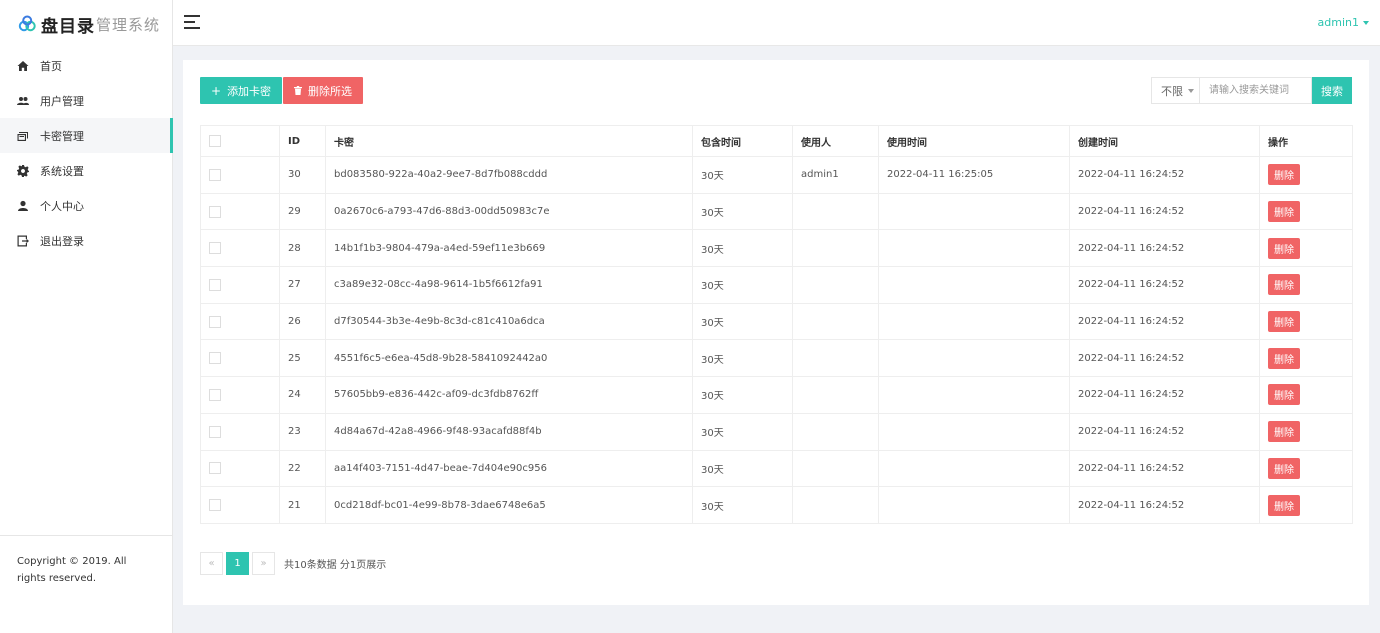 The image size is (1380, 633). What do you see at coordinates (23, 136) in the screenshot?
I see `card-icon` at bounding box center [23, 136].